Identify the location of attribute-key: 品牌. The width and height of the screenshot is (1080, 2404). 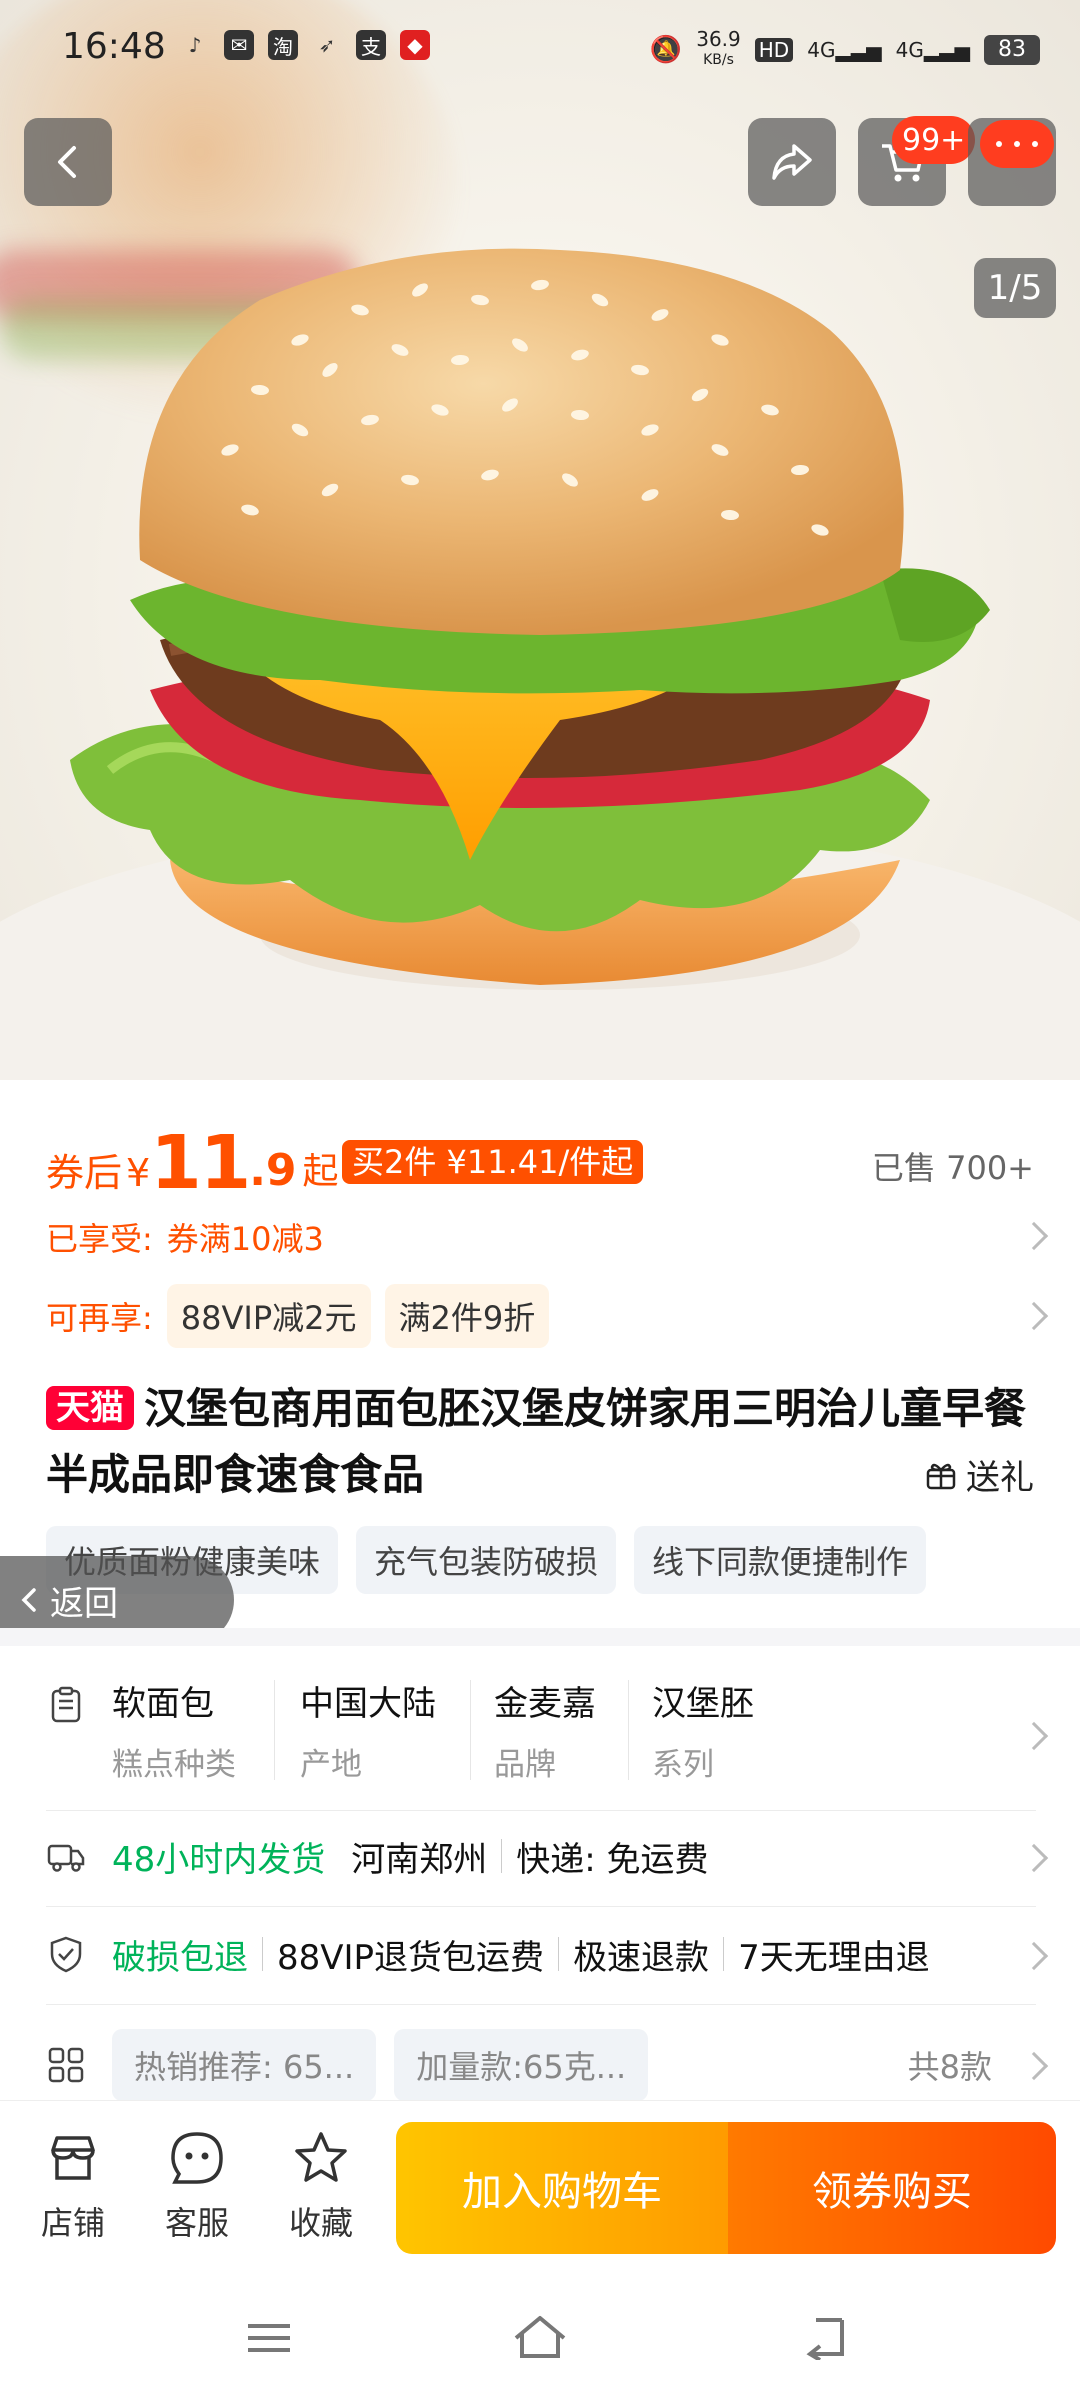
(525, 1765).